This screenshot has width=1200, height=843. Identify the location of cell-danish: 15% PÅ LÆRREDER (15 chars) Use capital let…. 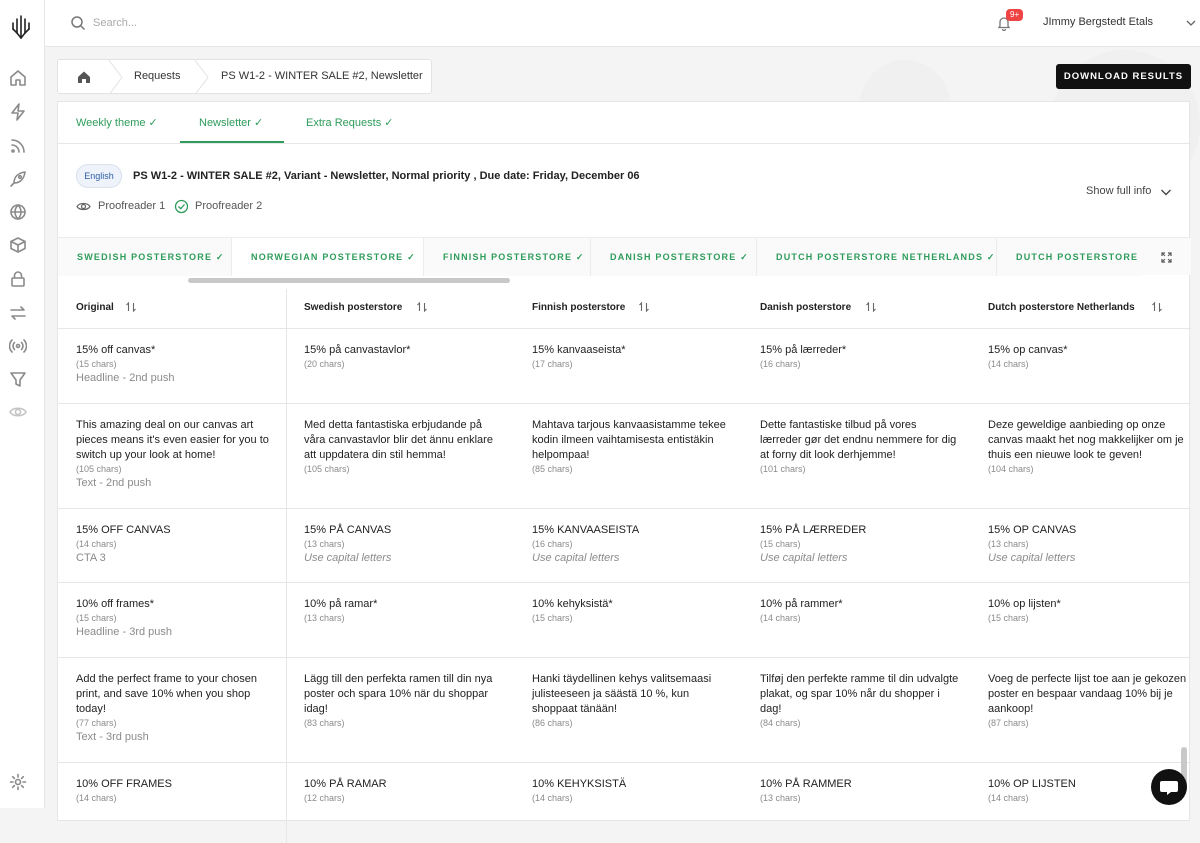
(860, 543).